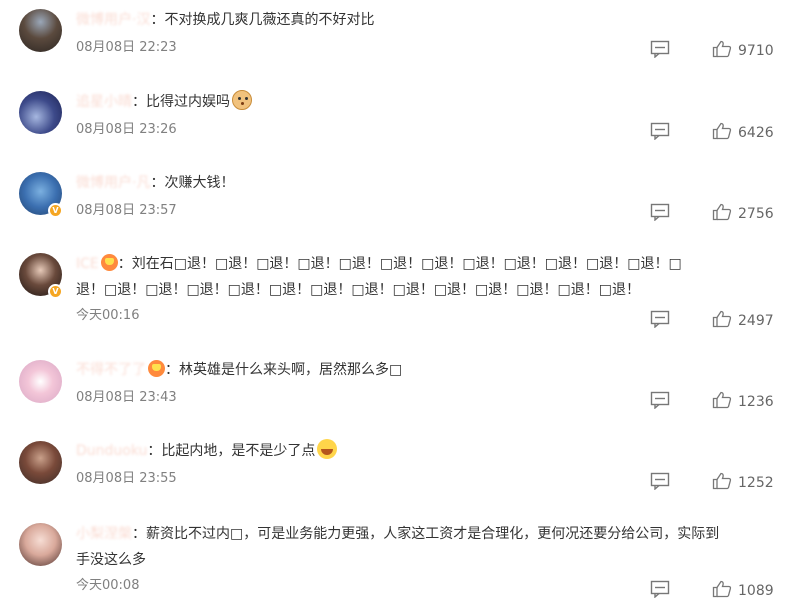  What do you see at coordinates (199, 183) in the screenshot?
I see `comment-text: 次赚大钱！` at bounding box center [199, 183].